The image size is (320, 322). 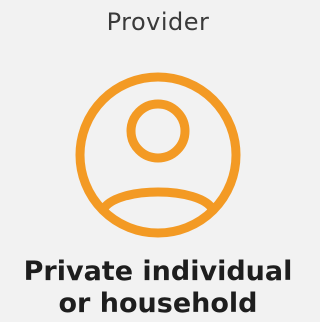 What do you see at coordinates (158, 271) in the screenshot?
I see `card-title-line-1: Private individual` at bounding box center [158, 271].